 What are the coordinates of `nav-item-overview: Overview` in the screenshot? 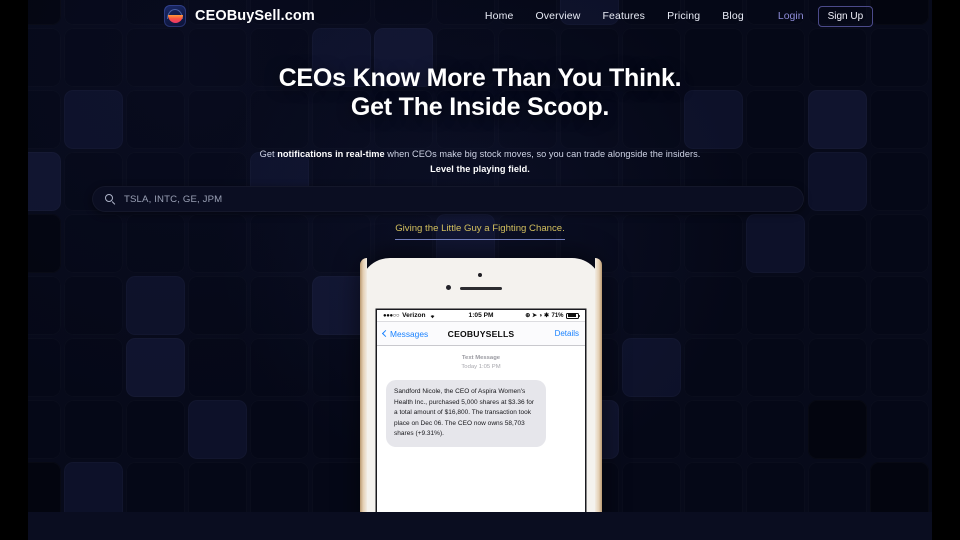 It's located at (557, 16).